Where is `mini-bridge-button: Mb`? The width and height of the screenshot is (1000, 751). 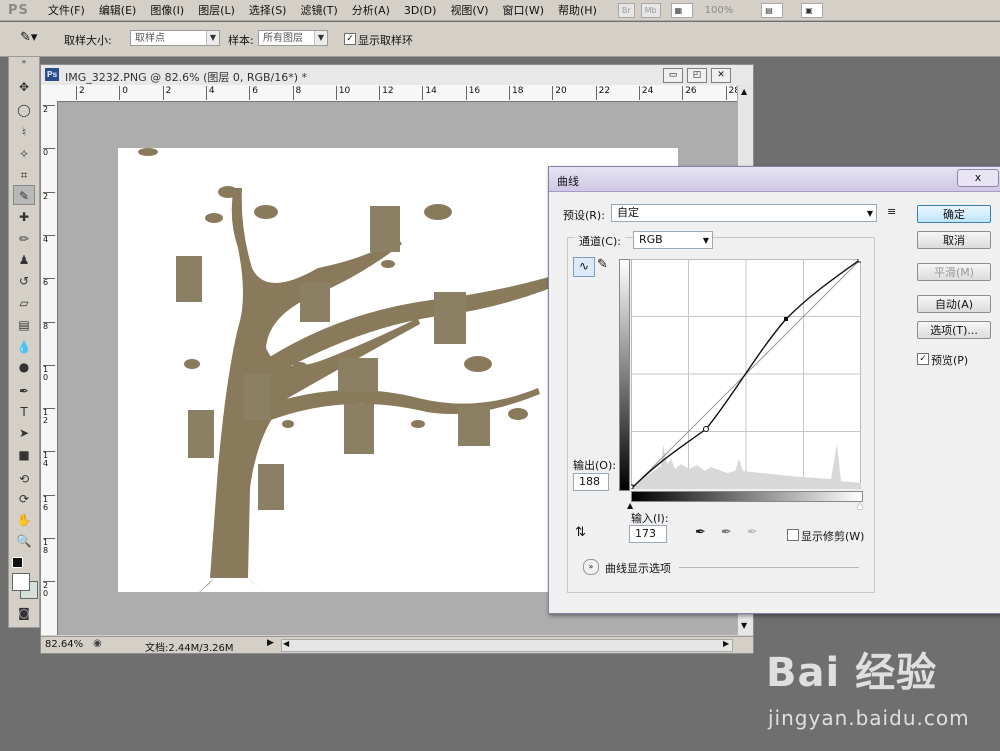
mini-bridge-button: Mb is located at coordinates (650, 10).